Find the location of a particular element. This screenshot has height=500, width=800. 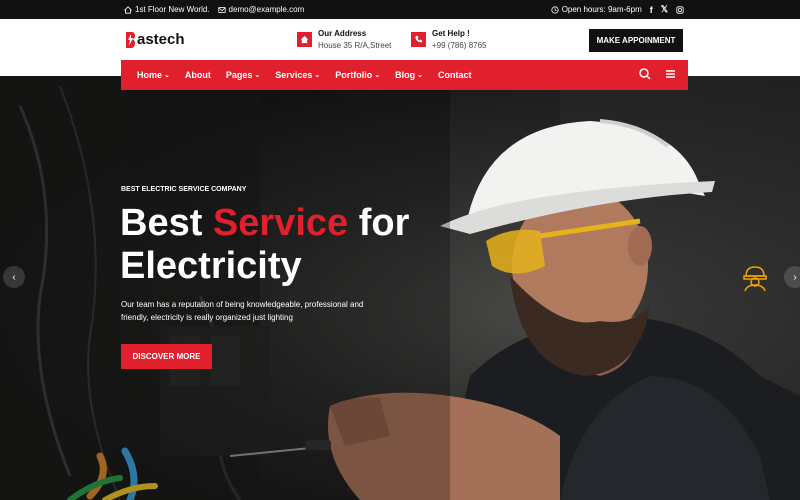

search-icon is located at coordinates (645, 74).